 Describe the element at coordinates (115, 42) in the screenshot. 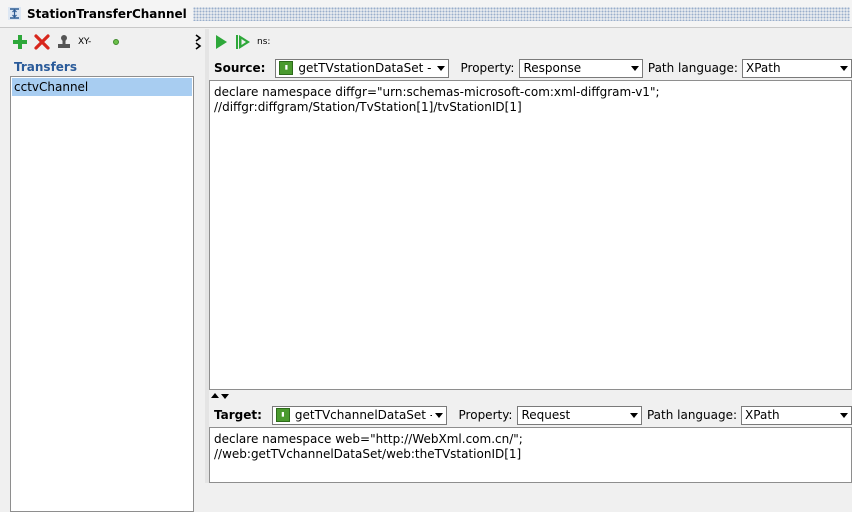

I see `status-dot-icon` at that location.